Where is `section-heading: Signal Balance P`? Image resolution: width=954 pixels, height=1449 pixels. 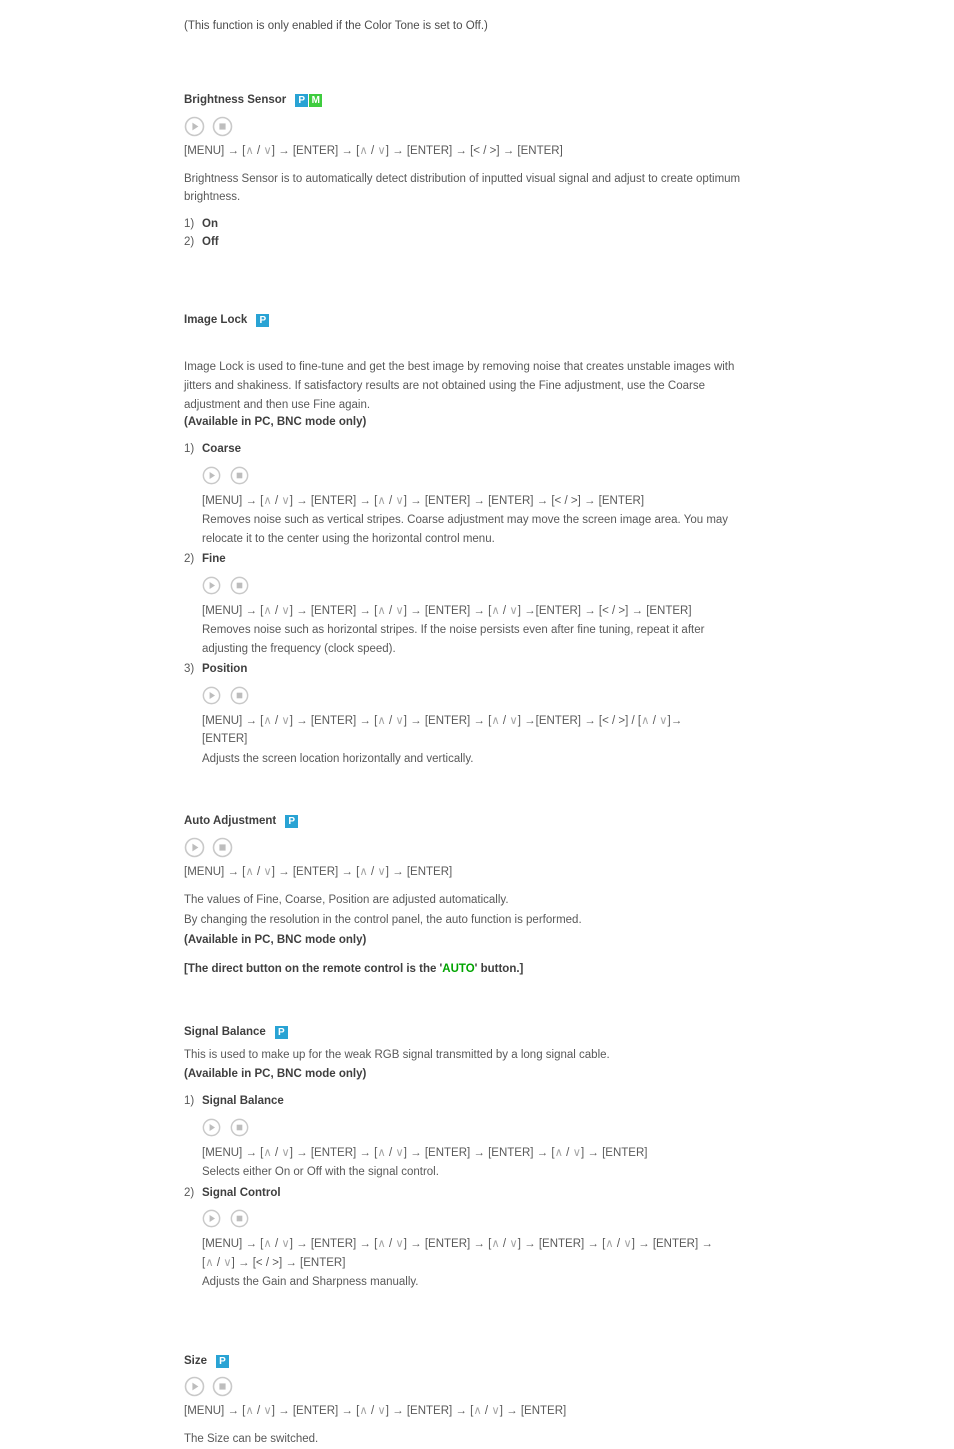
section-heading: Signal Balance P is located at coordinates (464, 1032).